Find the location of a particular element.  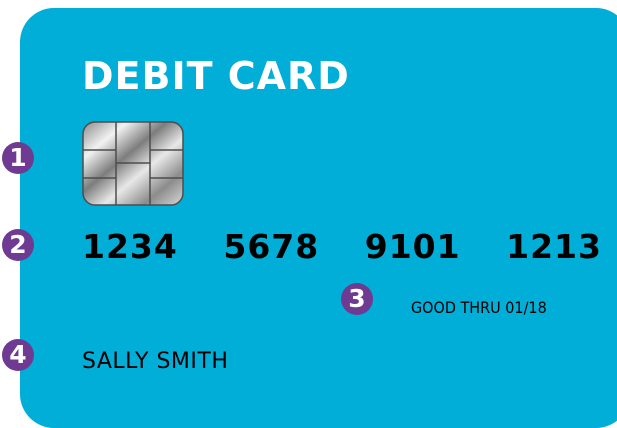

badge-cardholder-name: 4 is located at coordinates (18, 355).